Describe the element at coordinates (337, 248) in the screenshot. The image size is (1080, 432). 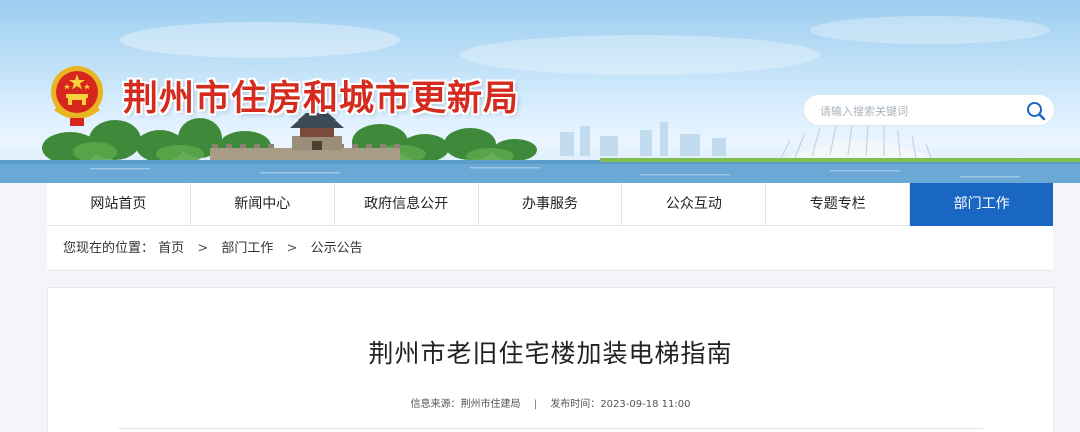
I see `breadcrumb-link-notices: 公示公告` at that location.